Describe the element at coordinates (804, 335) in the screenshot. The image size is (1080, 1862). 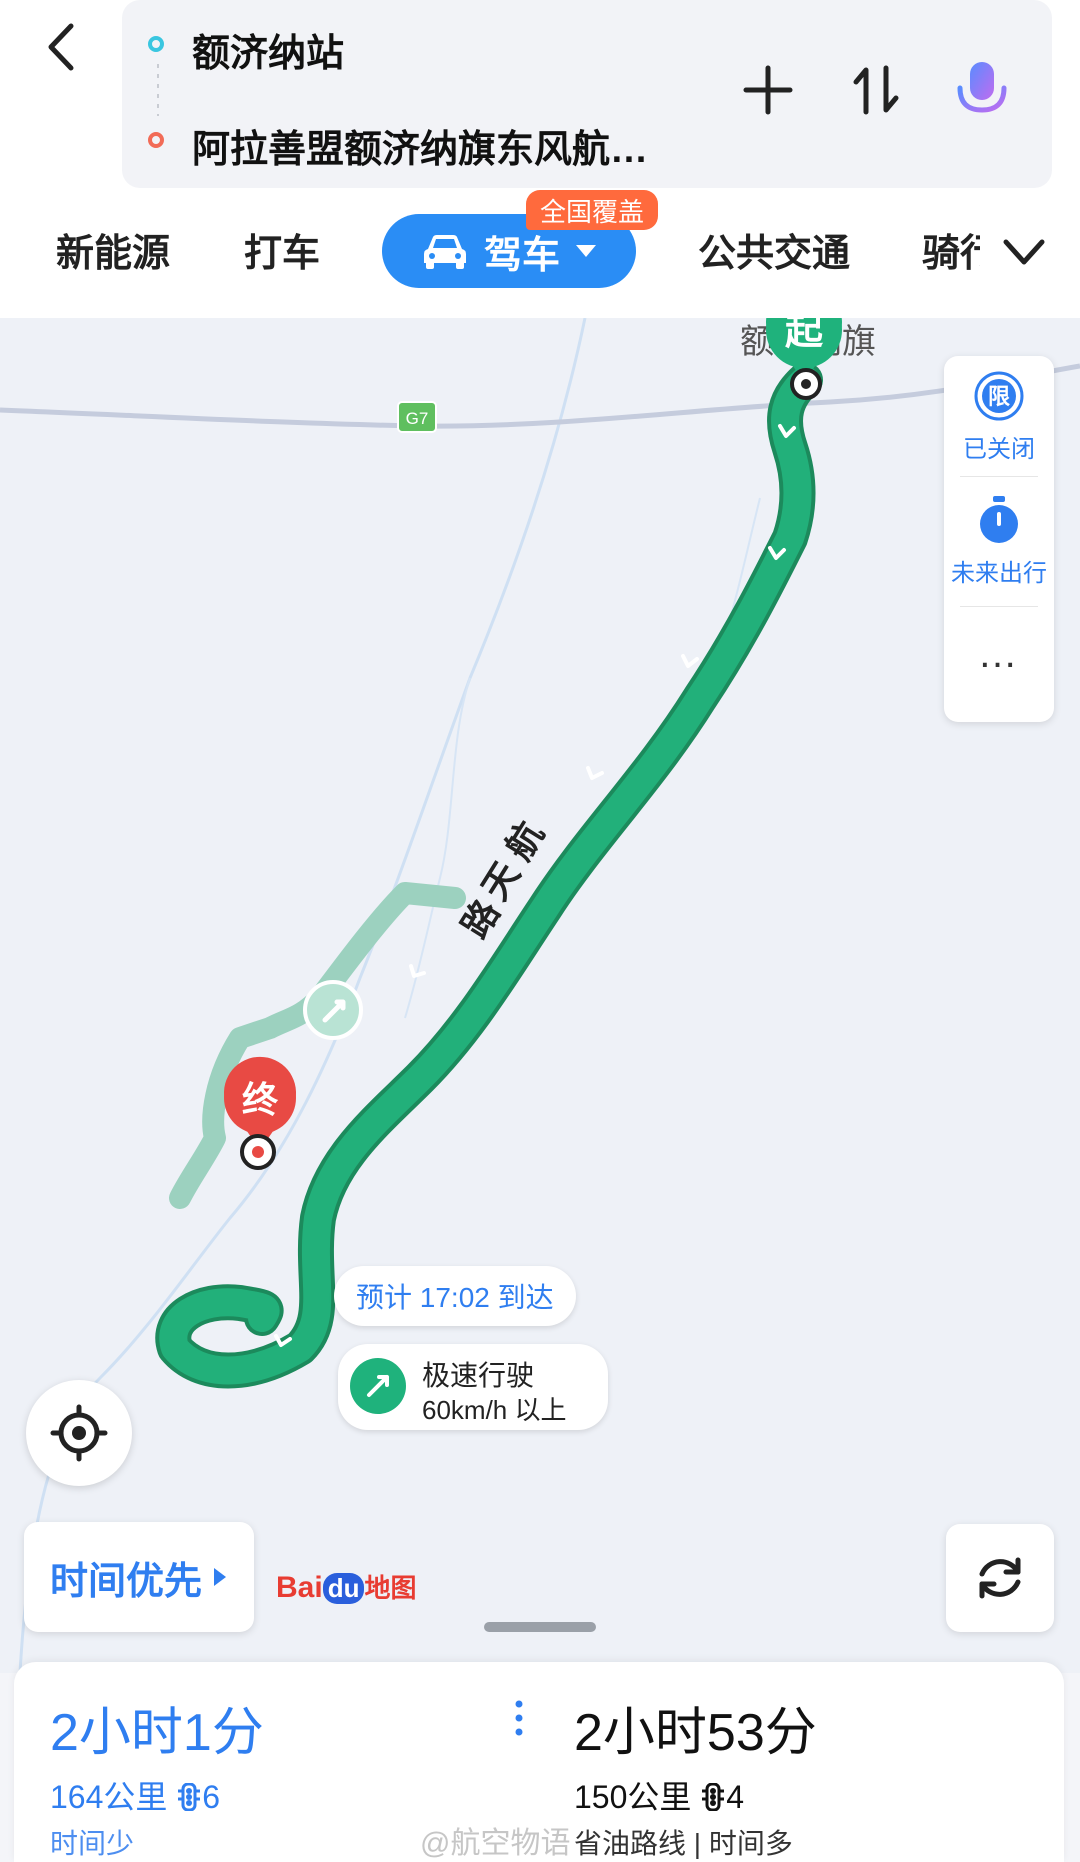
I see `start-pin-label: 起` at that location.